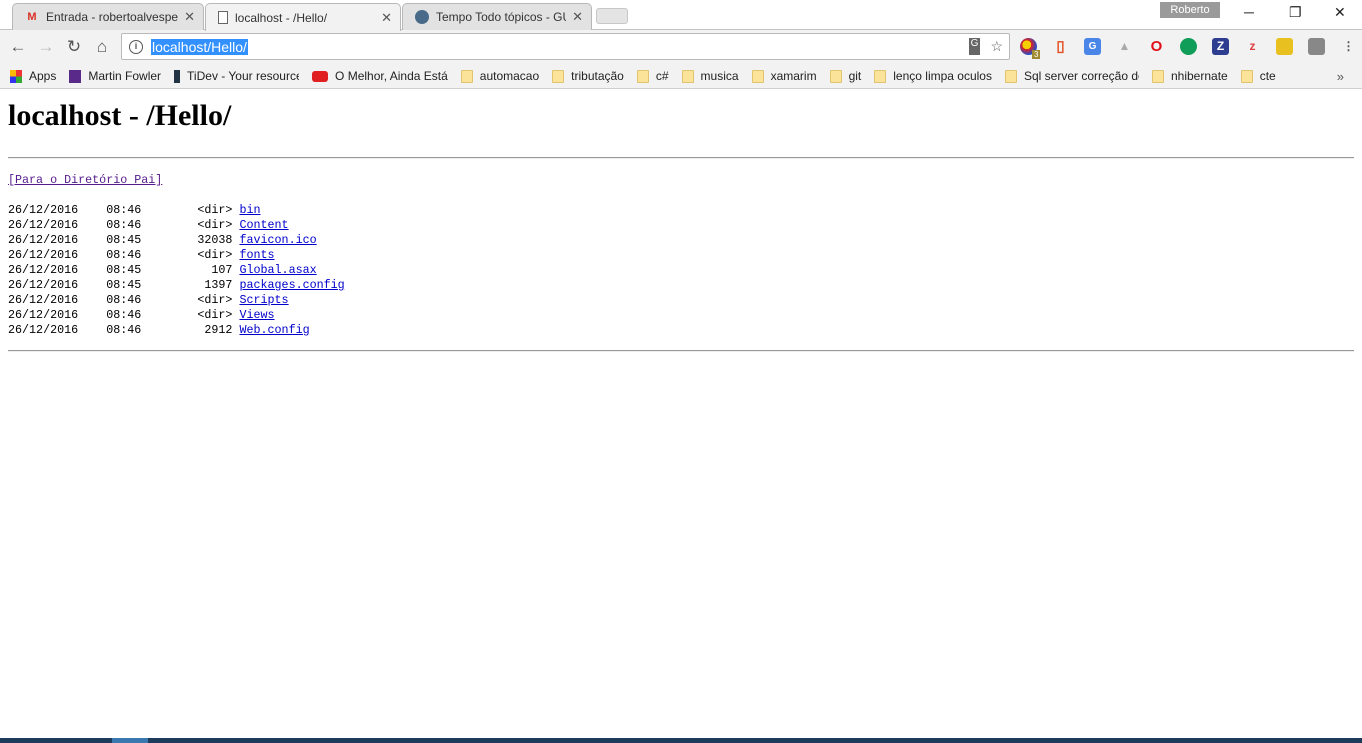  Describe the element at coordinates (120, 115) in the screenshot. I see `page-title: localhost - /Hello/` at that location.